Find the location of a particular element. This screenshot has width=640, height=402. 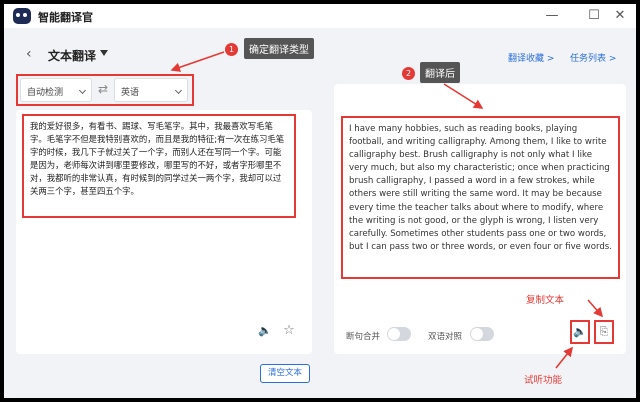

arrow-to-language-selector is located at coordinates (197, 61).